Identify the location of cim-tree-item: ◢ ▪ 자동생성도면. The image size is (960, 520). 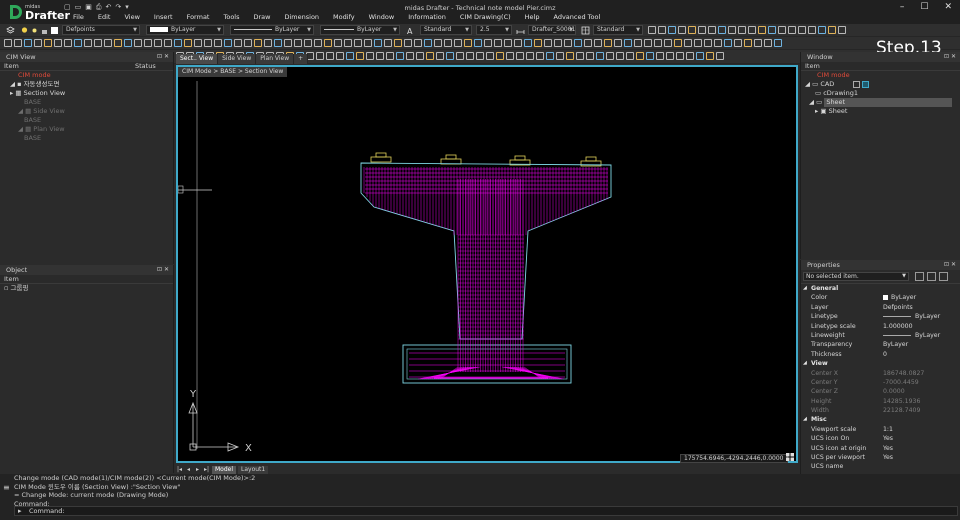
(86, 84).